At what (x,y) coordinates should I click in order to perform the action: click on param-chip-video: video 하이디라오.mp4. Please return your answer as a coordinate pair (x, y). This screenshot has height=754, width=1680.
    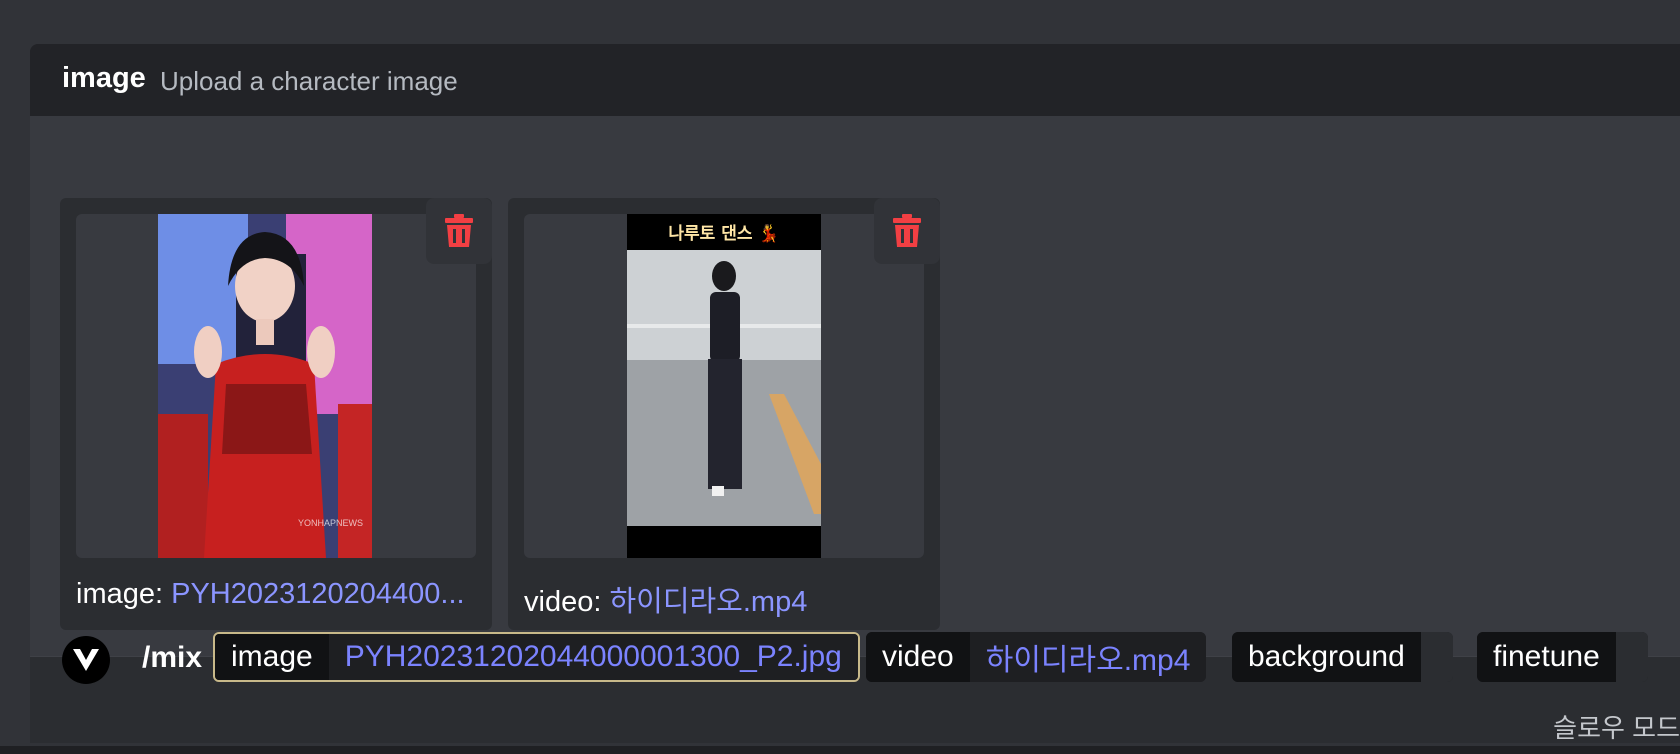
    Looking at the image, I should click on (1036, 657).